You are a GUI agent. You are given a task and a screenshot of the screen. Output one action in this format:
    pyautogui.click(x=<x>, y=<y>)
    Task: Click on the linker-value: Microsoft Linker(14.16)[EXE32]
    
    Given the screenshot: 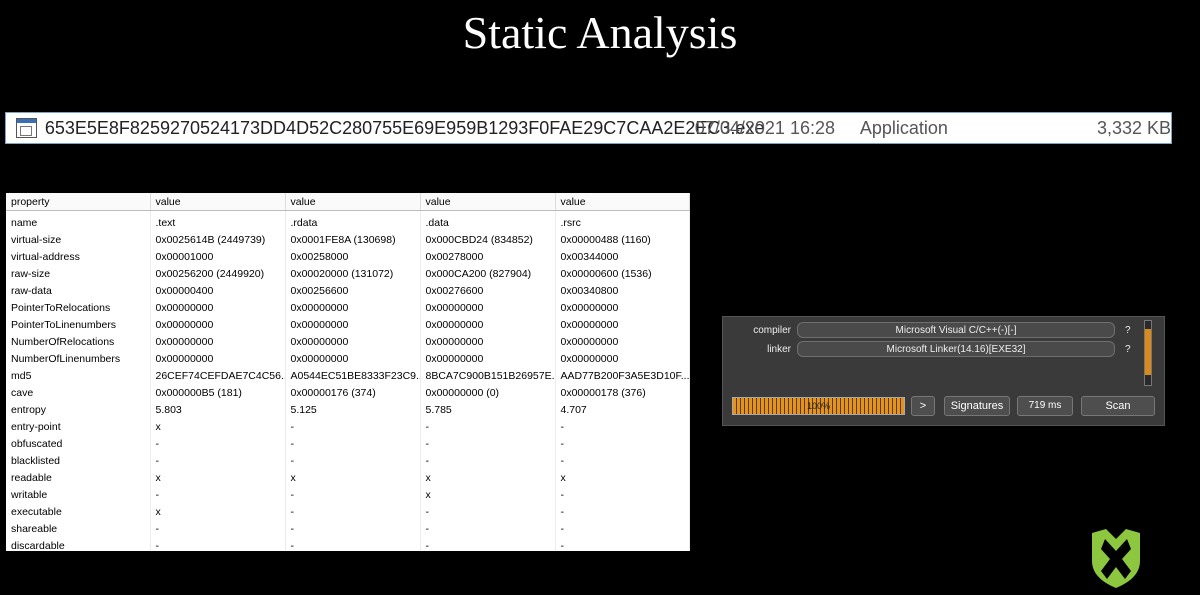 What is the action you would take?
    pyautogui.click(x=956, y=349)
    